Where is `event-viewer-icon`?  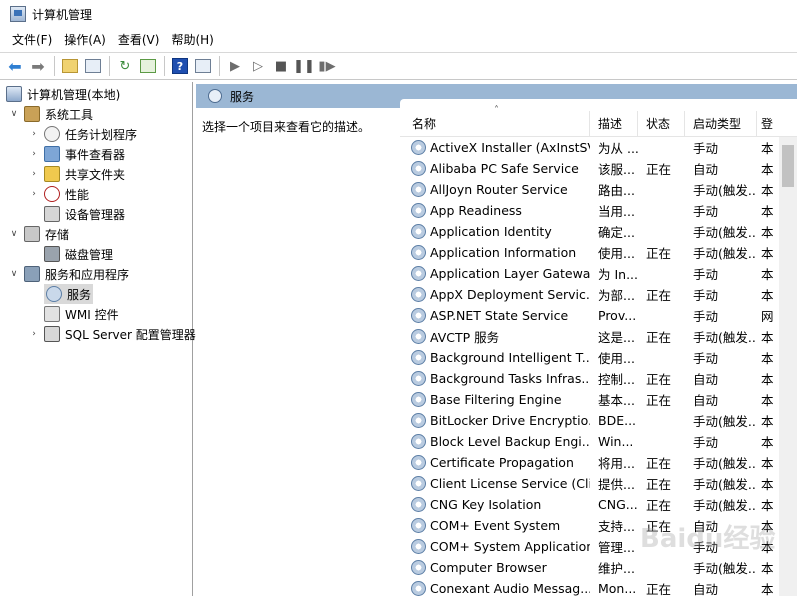
event-viewer-icon is located at coordinates (52, 154).